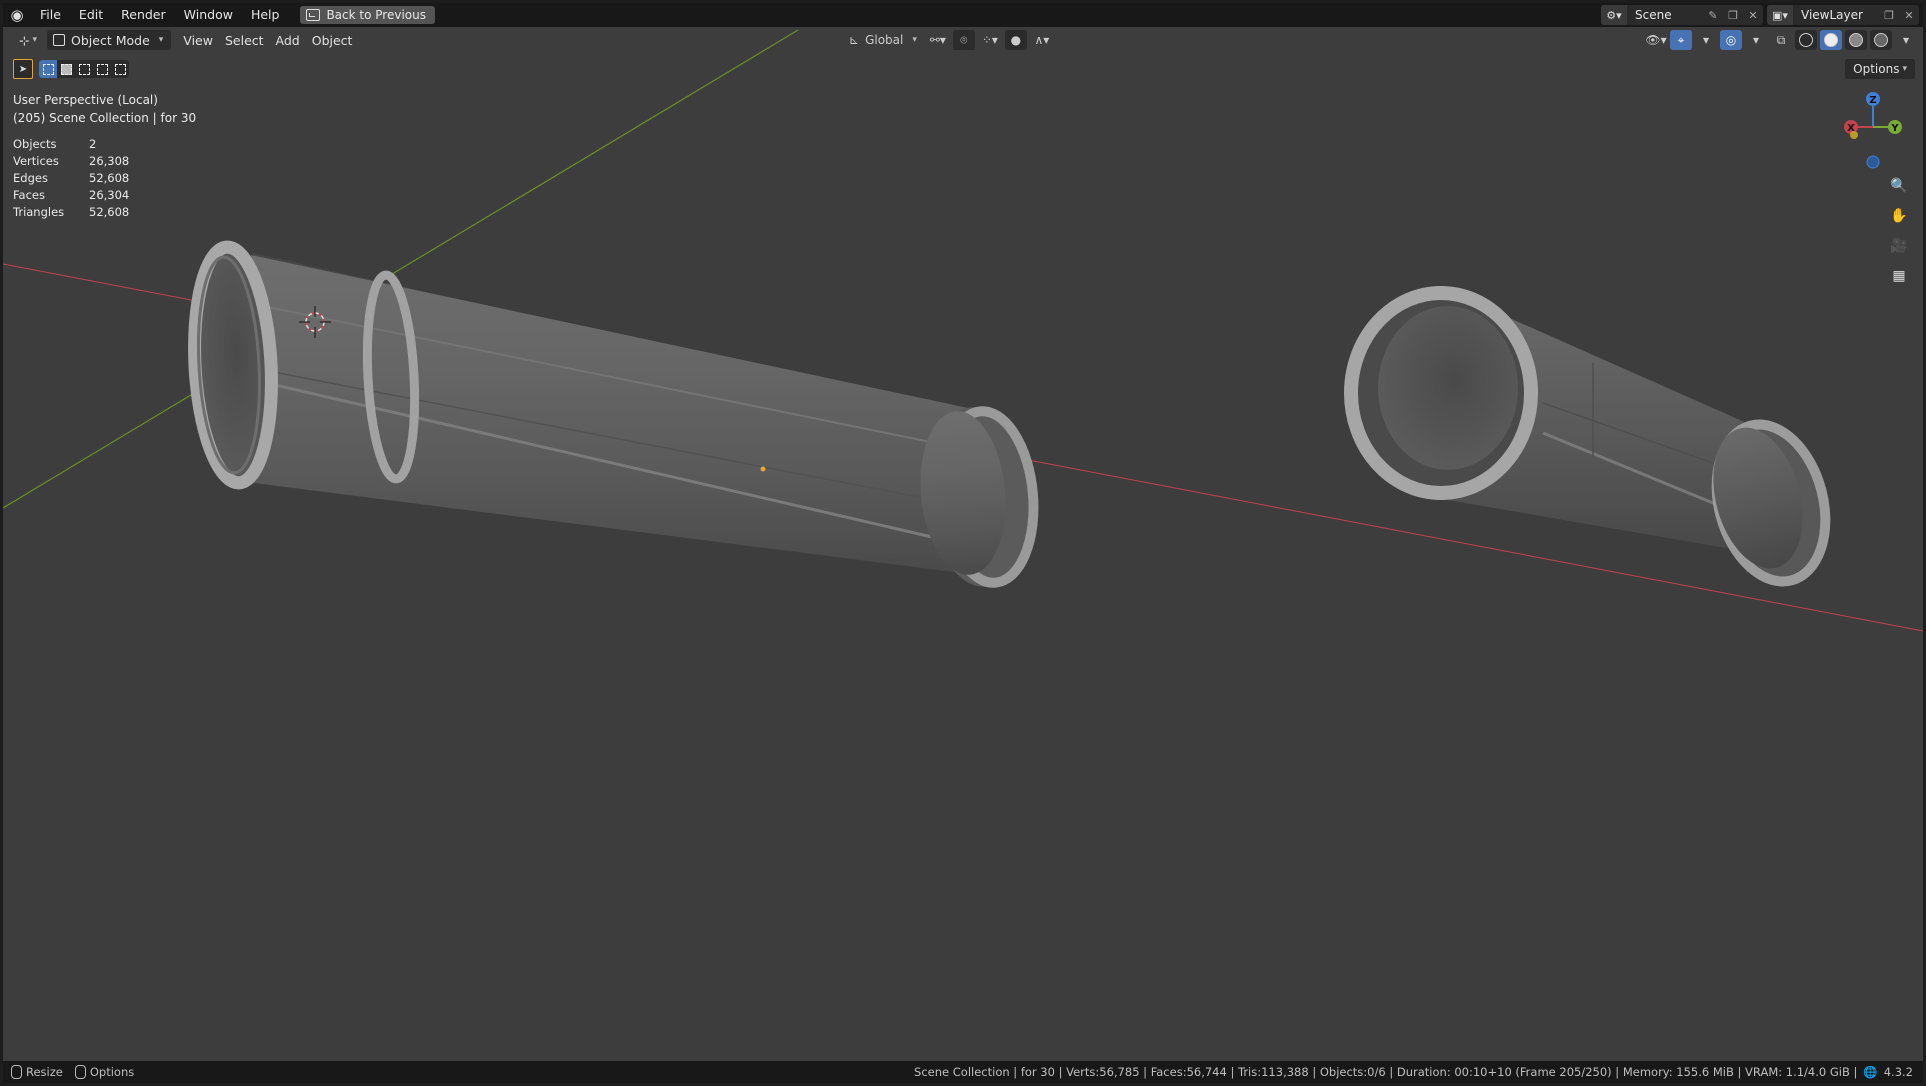 This screenshot has width=1926, height=1086. What do you see at coordinates (50, 15) in the screenshot?
I see `menu-file: File` at bounding box center [50, 15].